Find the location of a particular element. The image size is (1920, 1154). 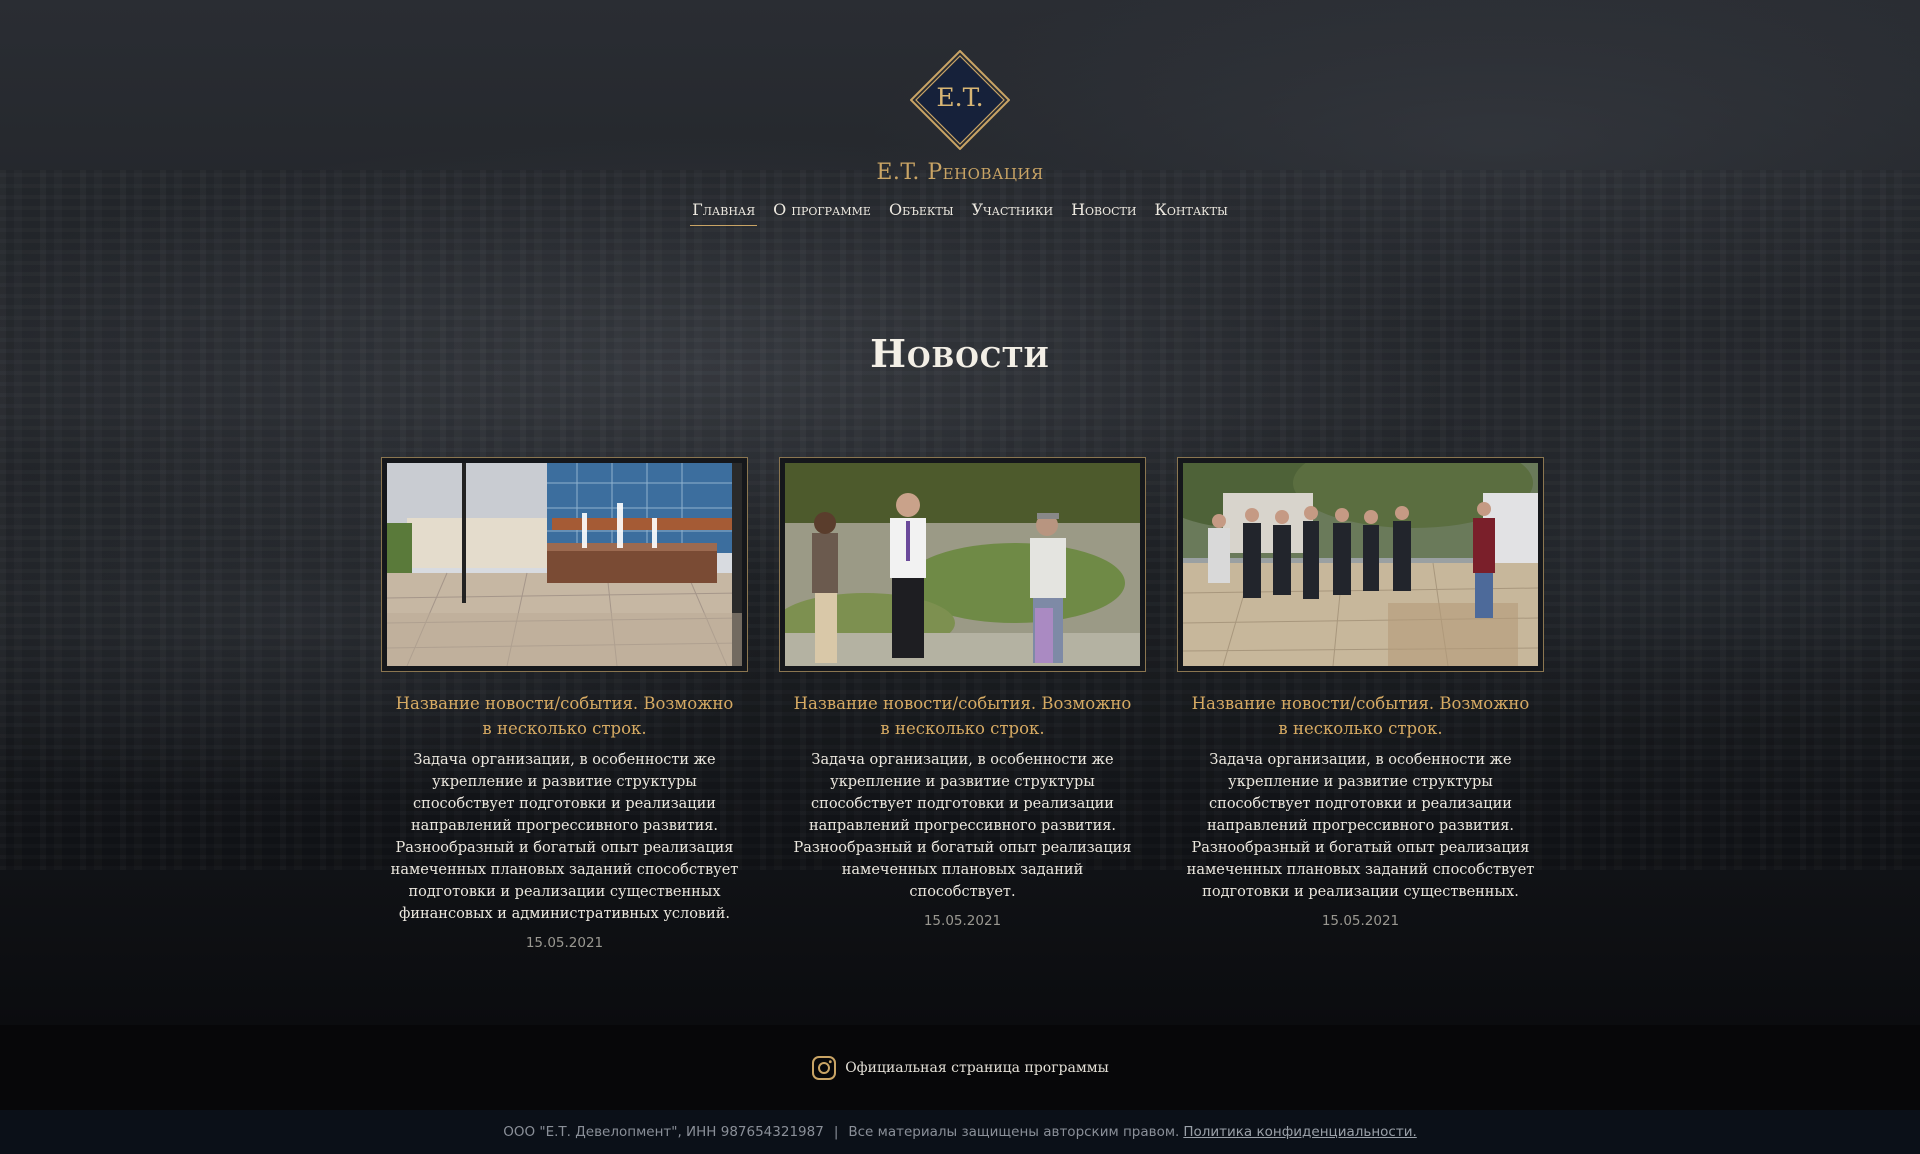

nav-contacts: Контакты is located at coordinates (1190, 212).